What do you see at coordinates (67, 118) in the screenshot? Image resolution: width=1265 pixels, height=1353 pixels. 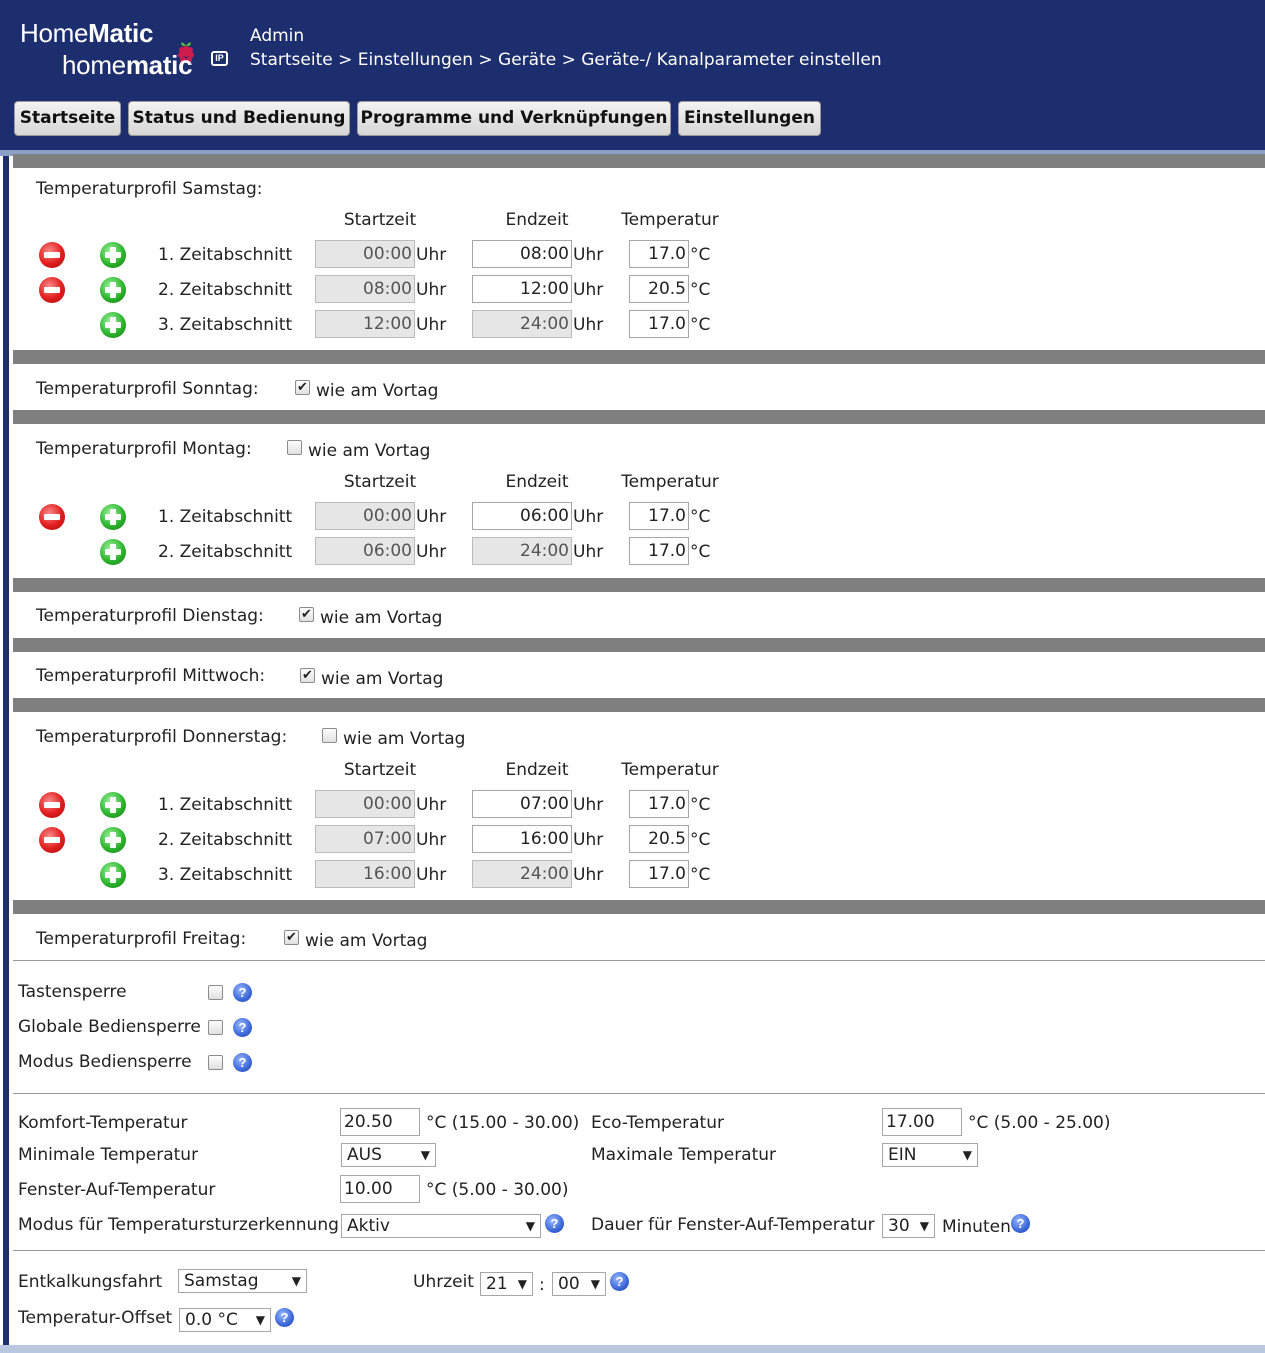 I see `nav-startseite-button: Startseite` at bounding box center [67, 118].